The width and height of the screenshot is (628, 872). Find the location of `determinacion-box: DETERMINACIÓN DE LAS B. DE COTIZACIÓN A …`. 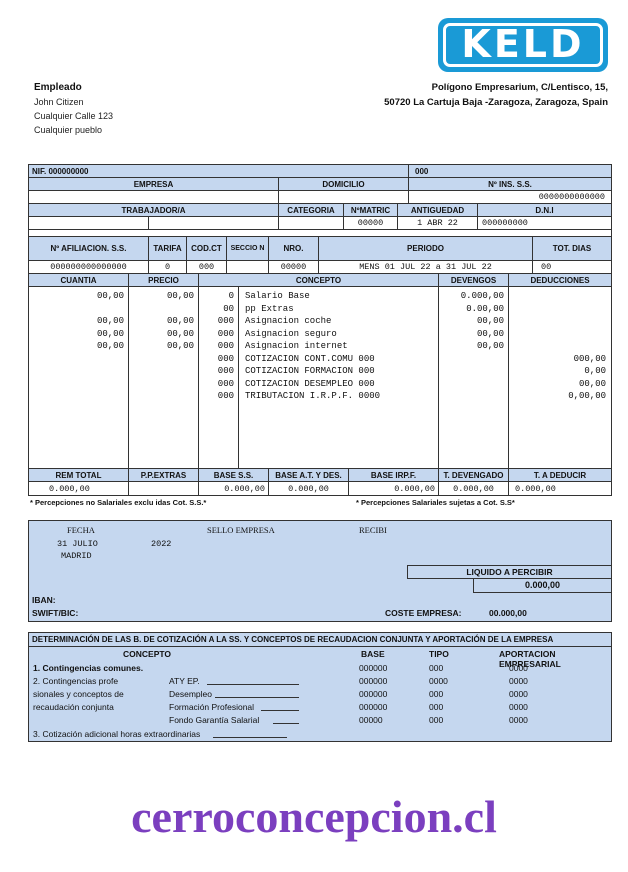

determinacion-box: DETERMINACIÓN DE LAS B. DE COTIZACIÓN A … is located at coordinates (320, 687).